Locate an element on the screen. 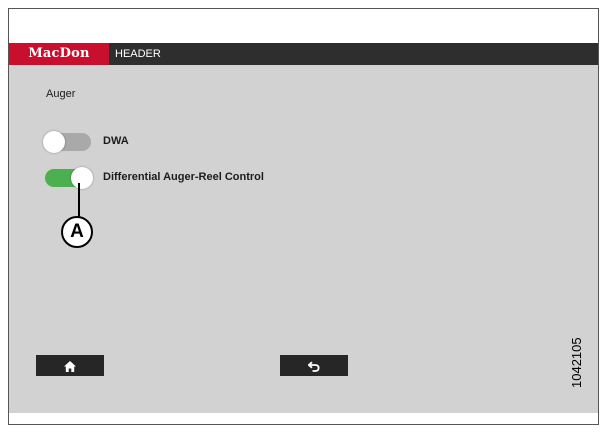 The image size is (609, 433). back-button is located at coordinates (314, 365).